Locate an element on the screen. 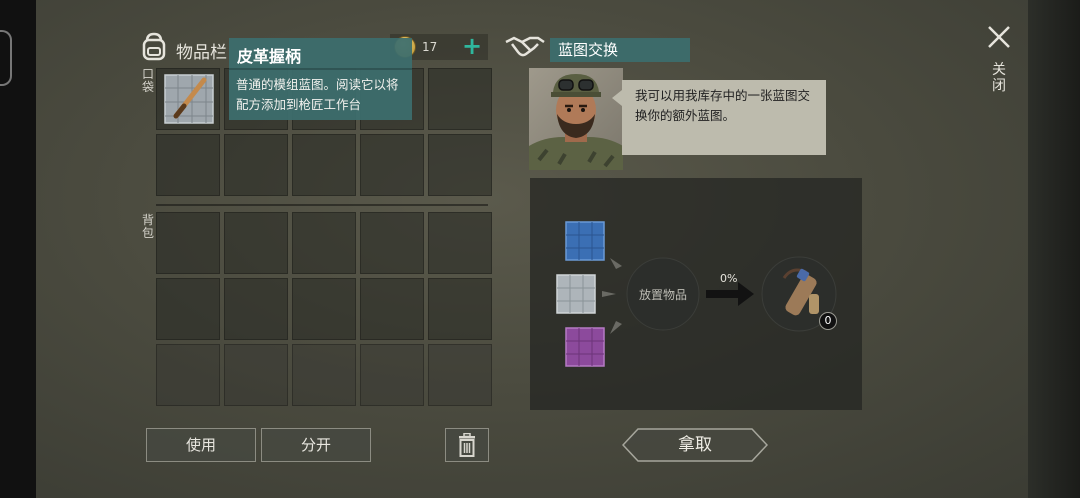 The image size is (1080, 498). leather-grip-blueprint-item is located at coordinates (189, 99).